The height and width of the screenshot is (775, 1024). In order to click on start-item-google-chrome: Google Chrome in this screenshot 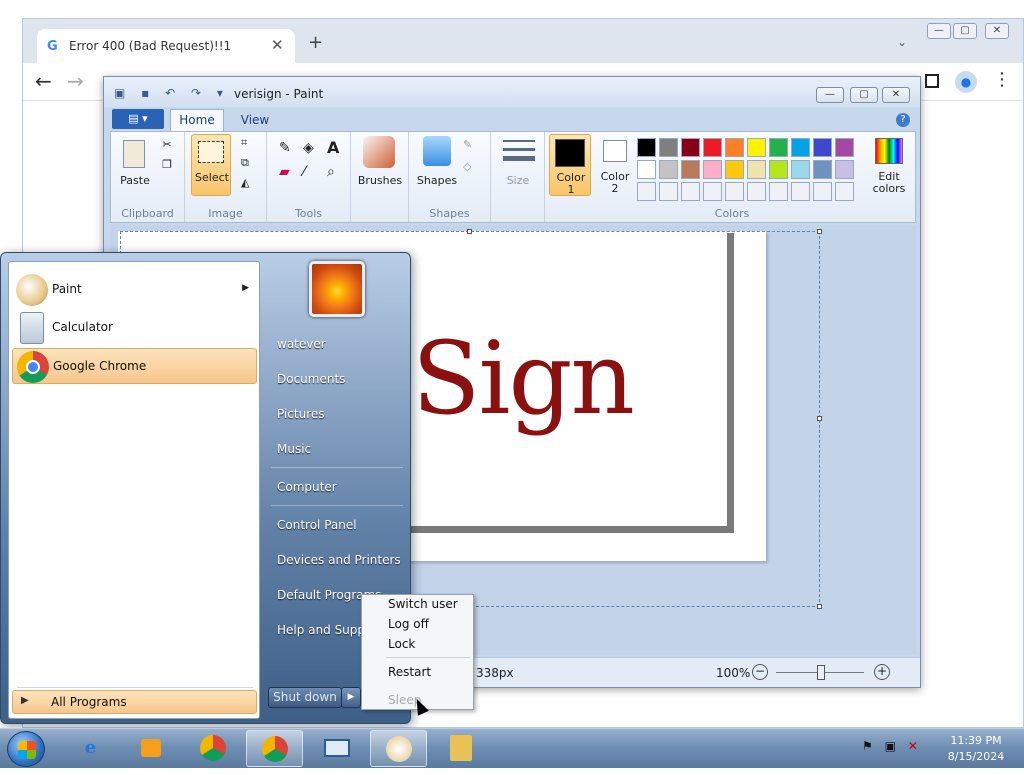, I will do `click(134, 366)`.